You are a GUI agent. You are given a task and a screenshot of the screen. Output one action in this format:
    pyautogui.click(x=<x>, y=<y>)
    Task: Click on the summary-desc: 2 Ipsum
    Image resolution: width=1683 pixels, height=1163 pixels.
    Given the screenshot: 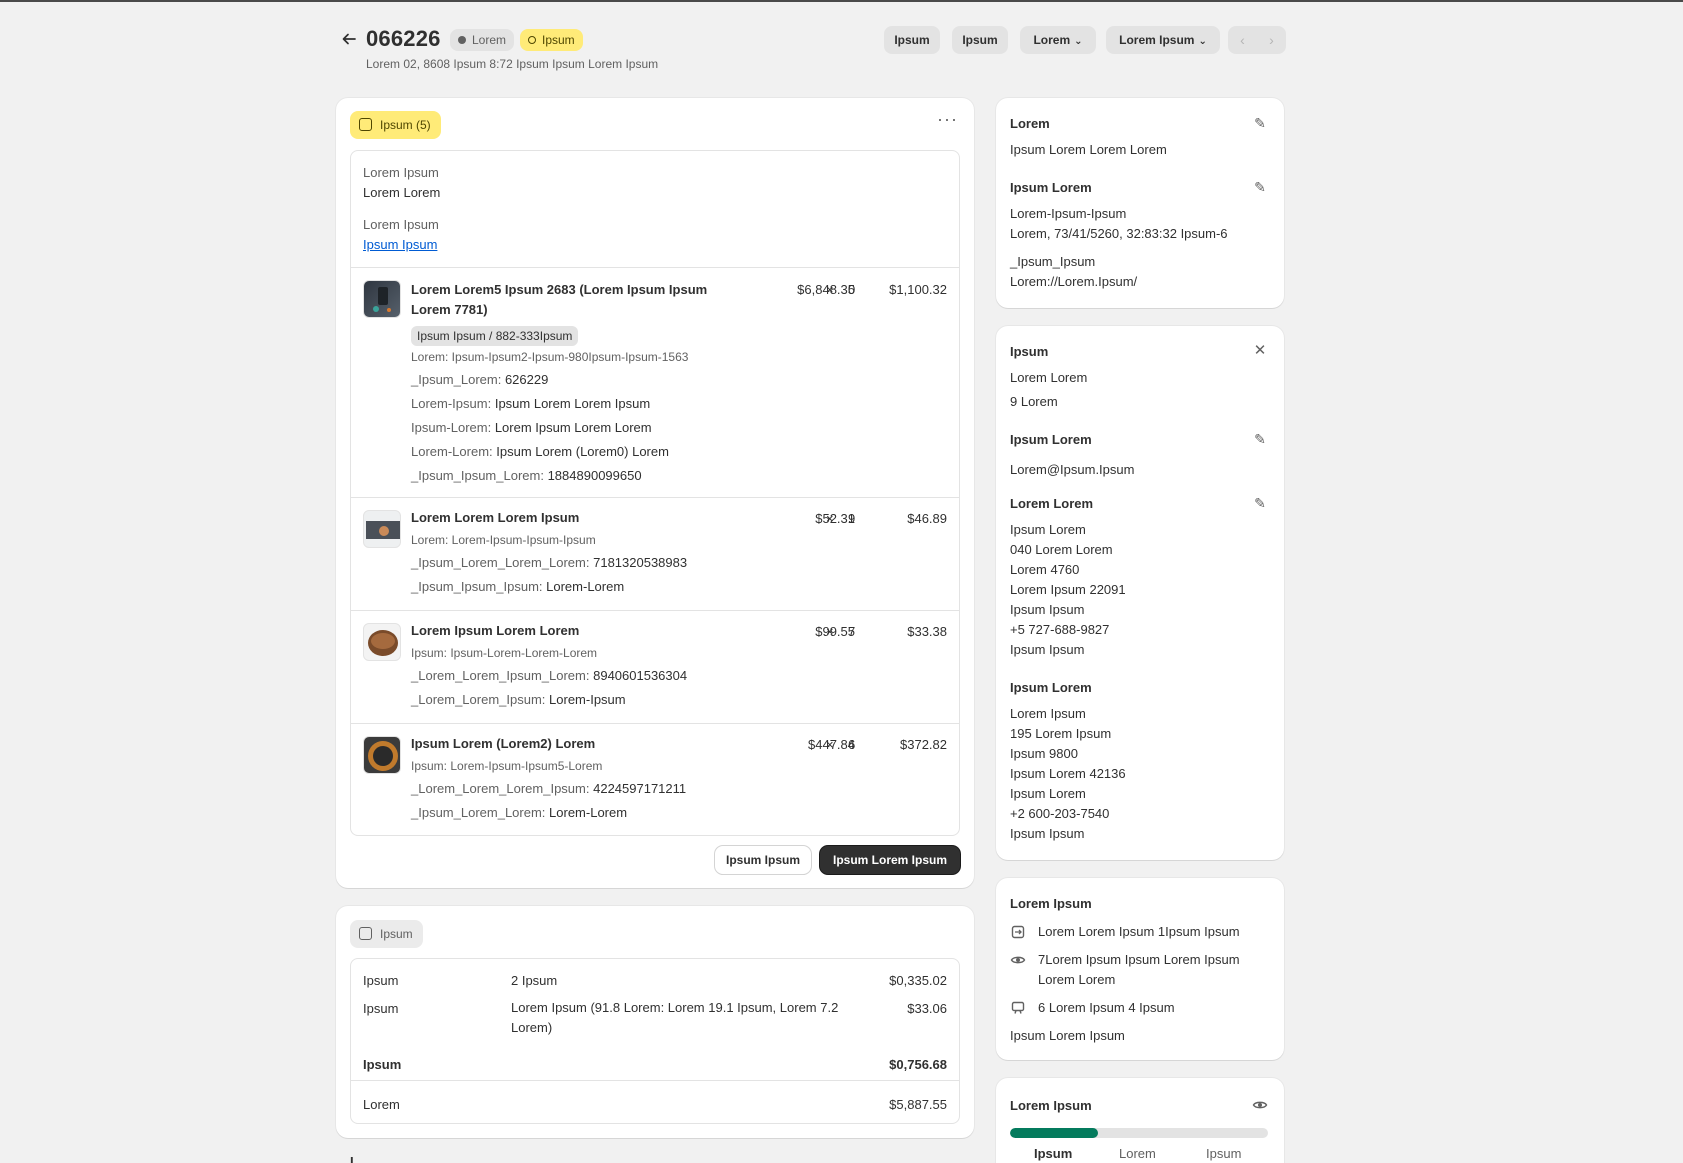 What is the action you would take?
    pyautogui.click(x=534, y=980)
    